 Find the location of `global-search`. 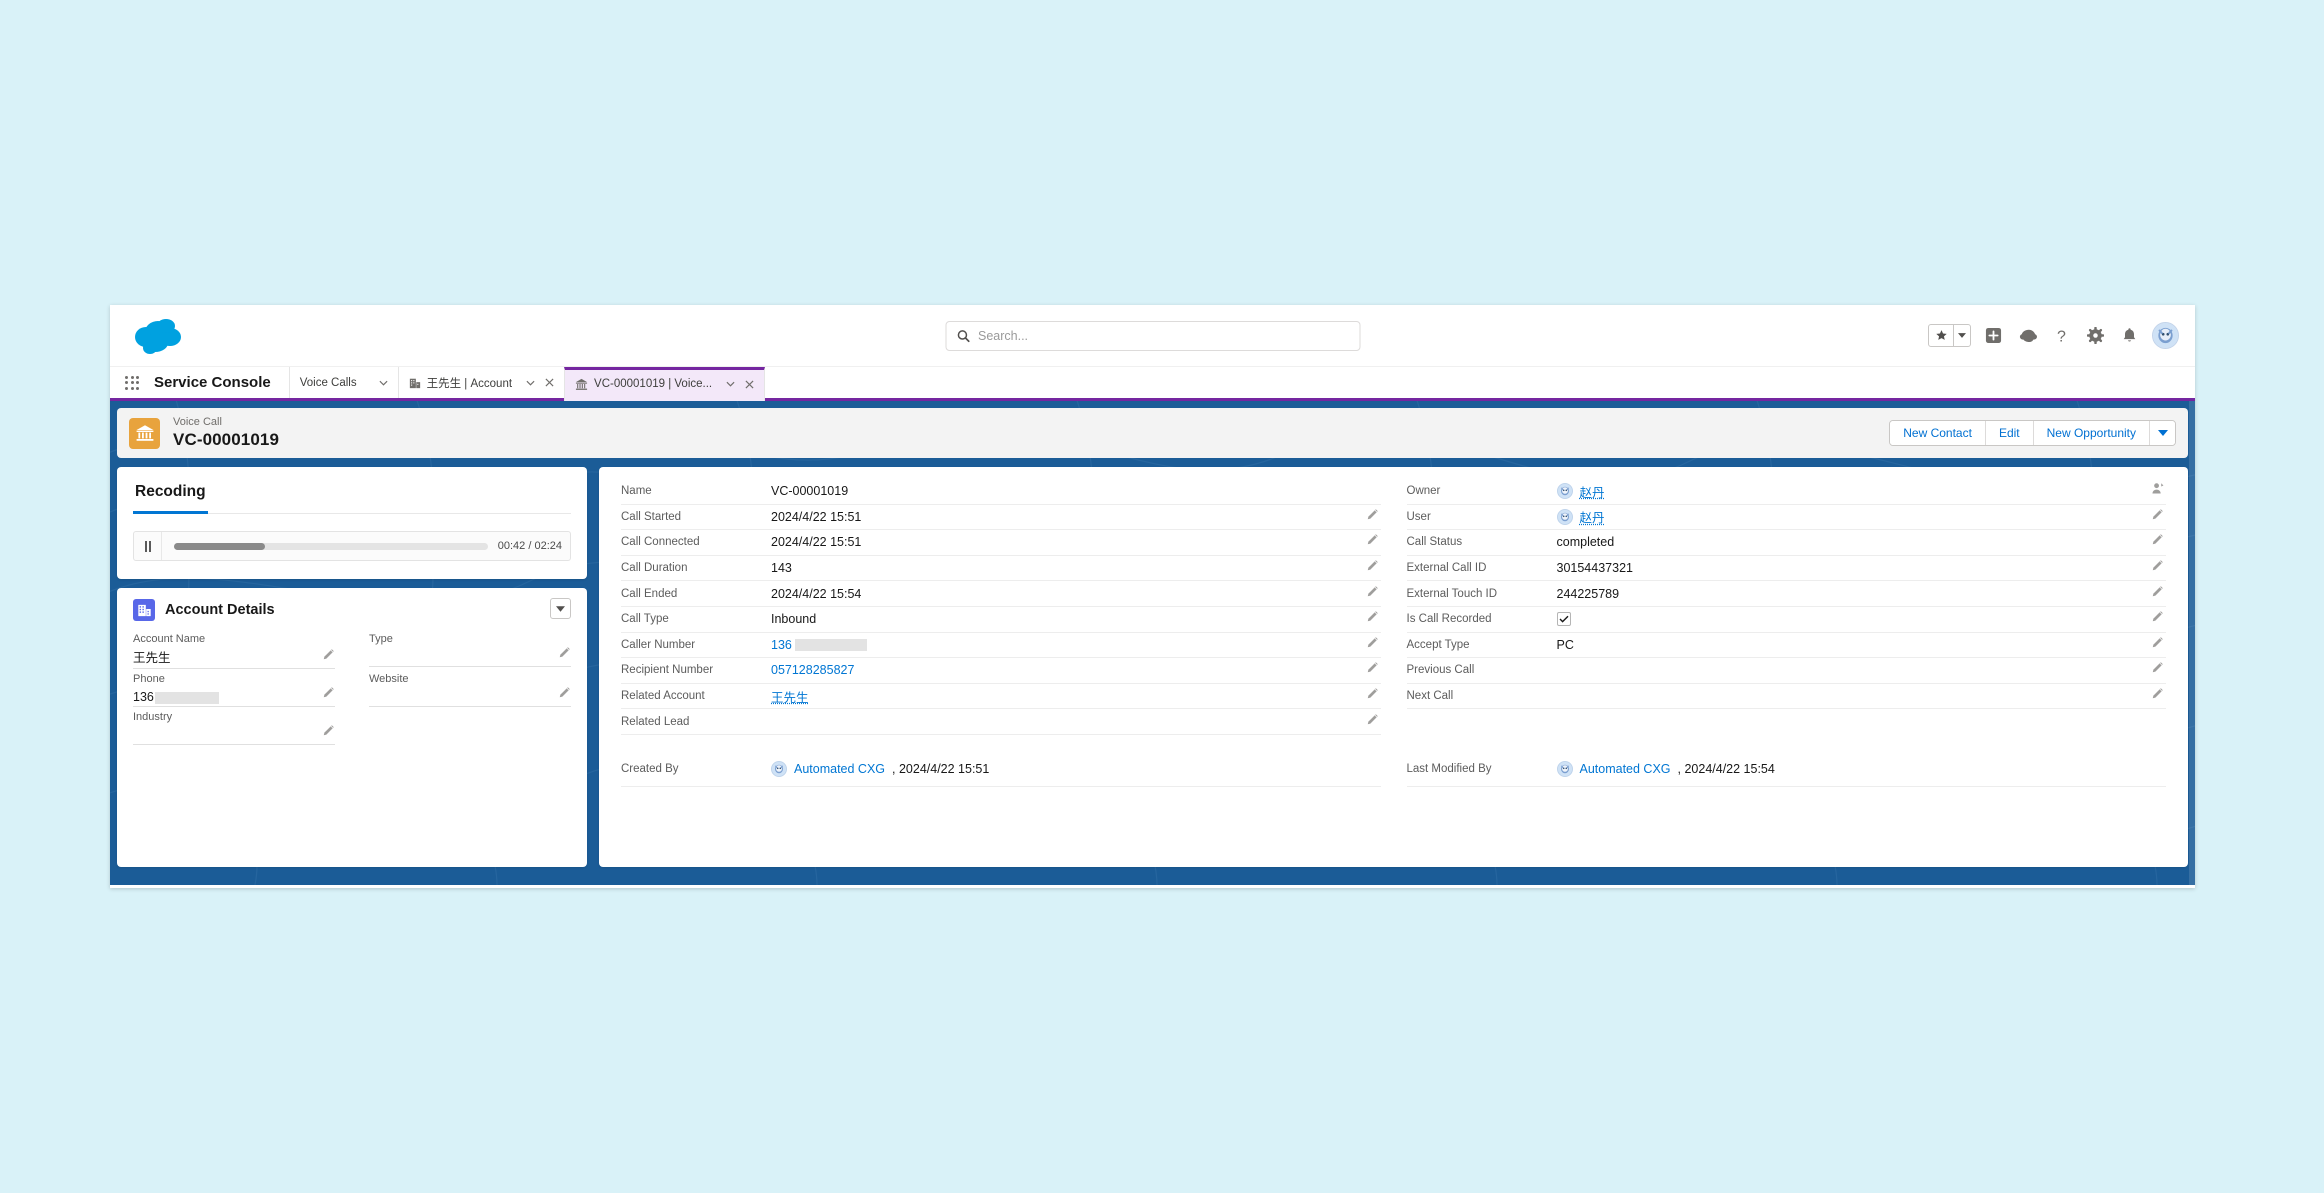

global-search is located at coordinates (1152, 335).